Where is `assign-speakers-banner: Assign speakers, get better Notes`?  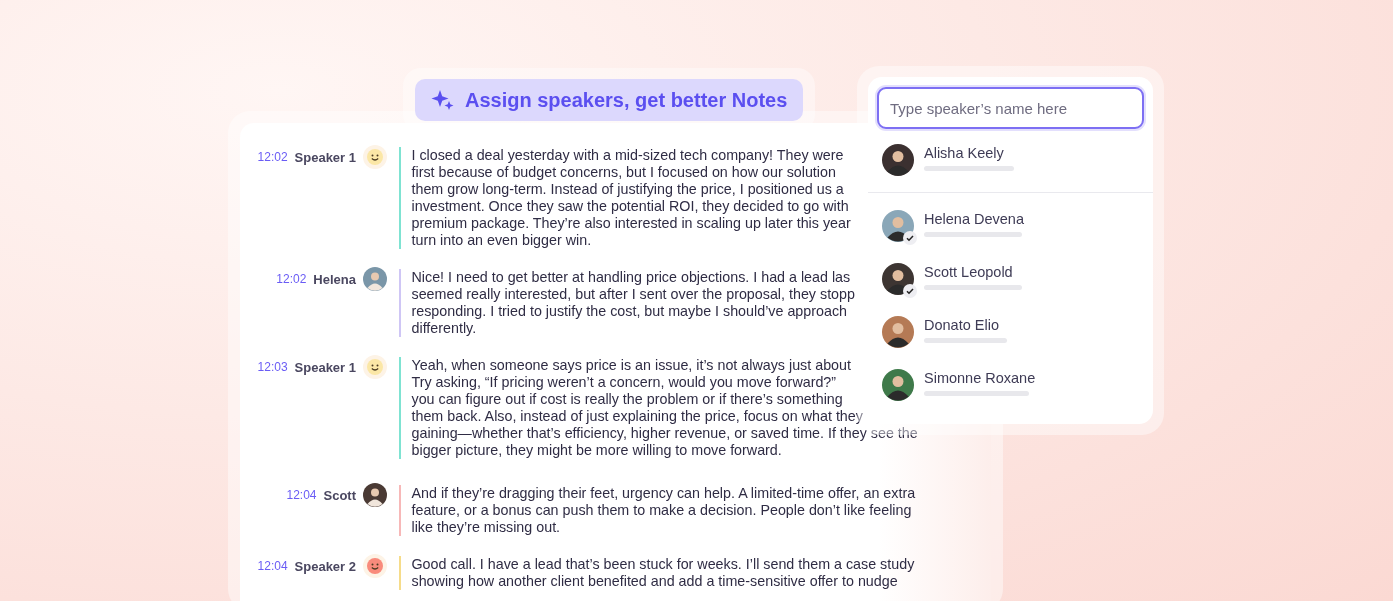
assign-speakers-banner: Assign speakers, get better Notes is located at coordinates (609, 100).